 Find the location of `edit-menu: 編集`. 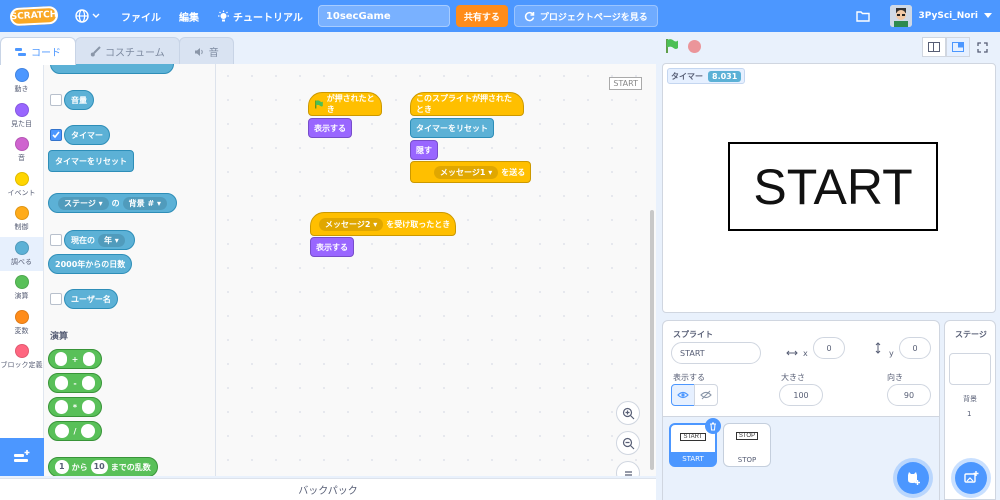

edit-menu: 編集 is located at coordinates (189, 16).